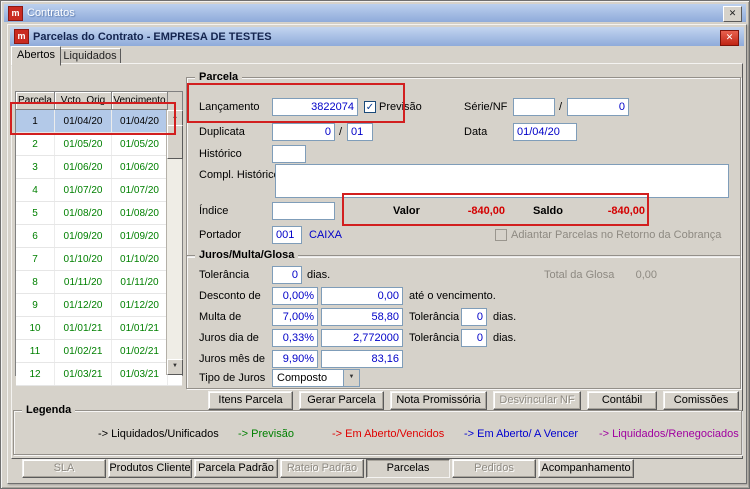  Describe the element at coordinates (362, 338) in the screenshot. I see `juros-dia-valor-input: 2,772000` at that location.